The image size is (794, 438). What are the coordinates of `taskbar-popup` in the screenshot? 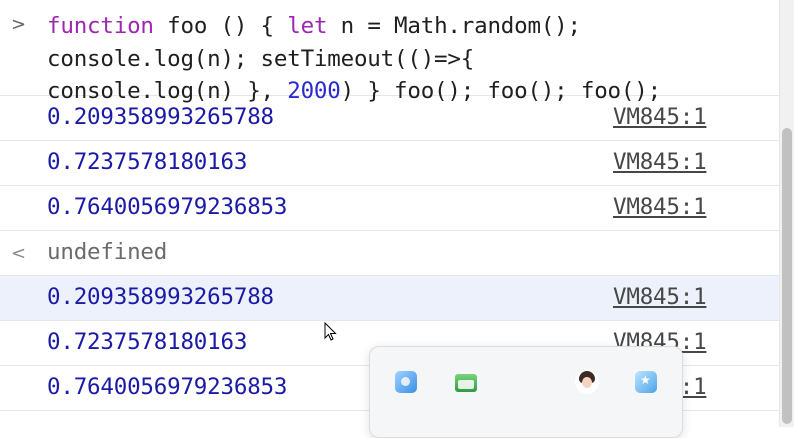 It's located at (526, 392).